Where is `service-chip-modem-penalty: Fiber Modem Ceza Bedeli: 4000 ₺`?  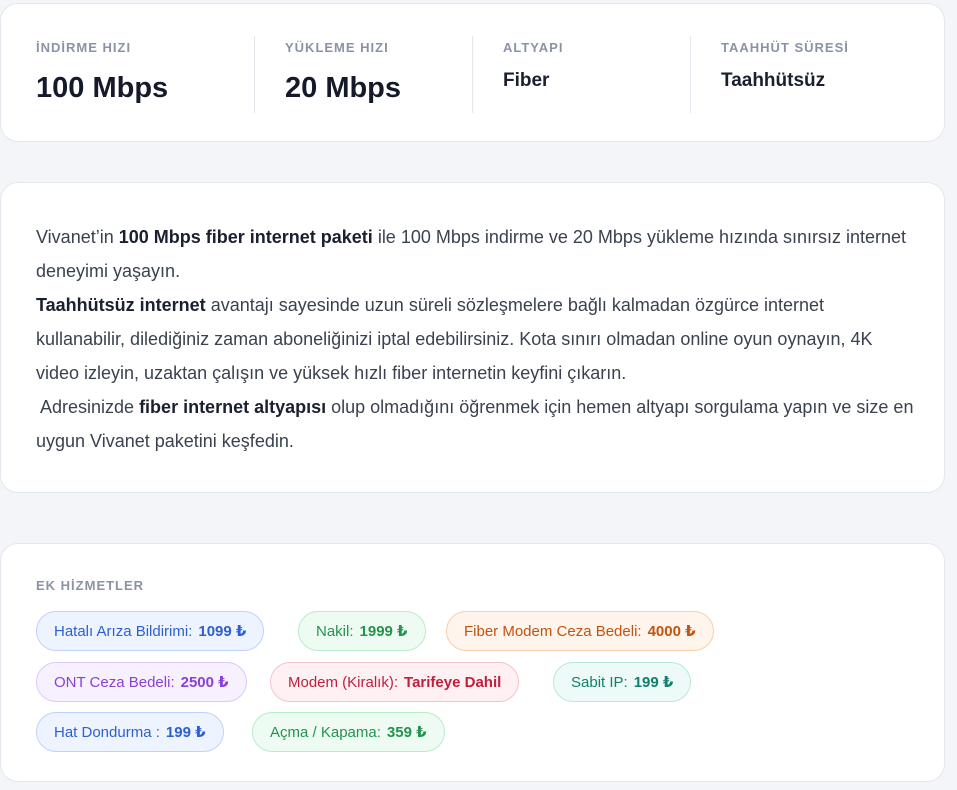
service-chip-modem-penalty: Fiber Modem Ceza Bedeli: 4000 ₺ is located at coordinates (580, 631).